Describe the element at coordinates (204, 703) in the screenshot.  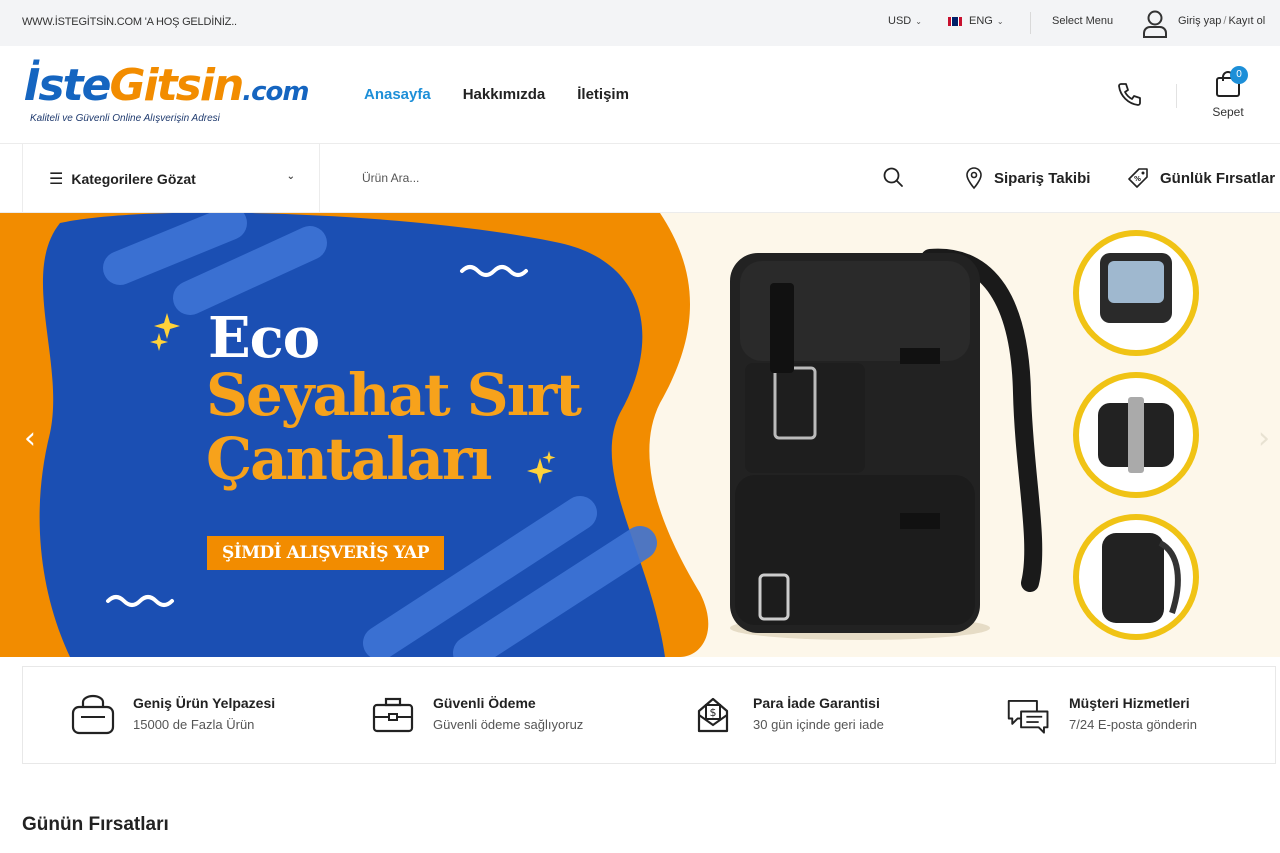
I see `feature-title: Geniş Ürün Yelpazesi` at that location.